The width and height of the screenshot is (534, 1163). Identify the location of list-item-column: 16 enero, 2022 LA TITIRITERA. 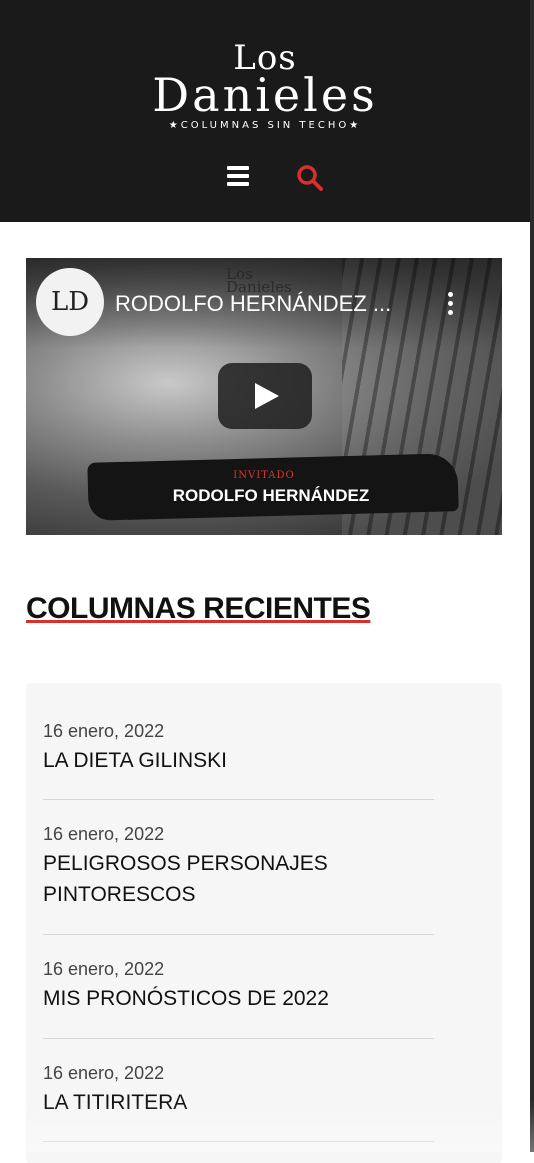
(238, 1090).